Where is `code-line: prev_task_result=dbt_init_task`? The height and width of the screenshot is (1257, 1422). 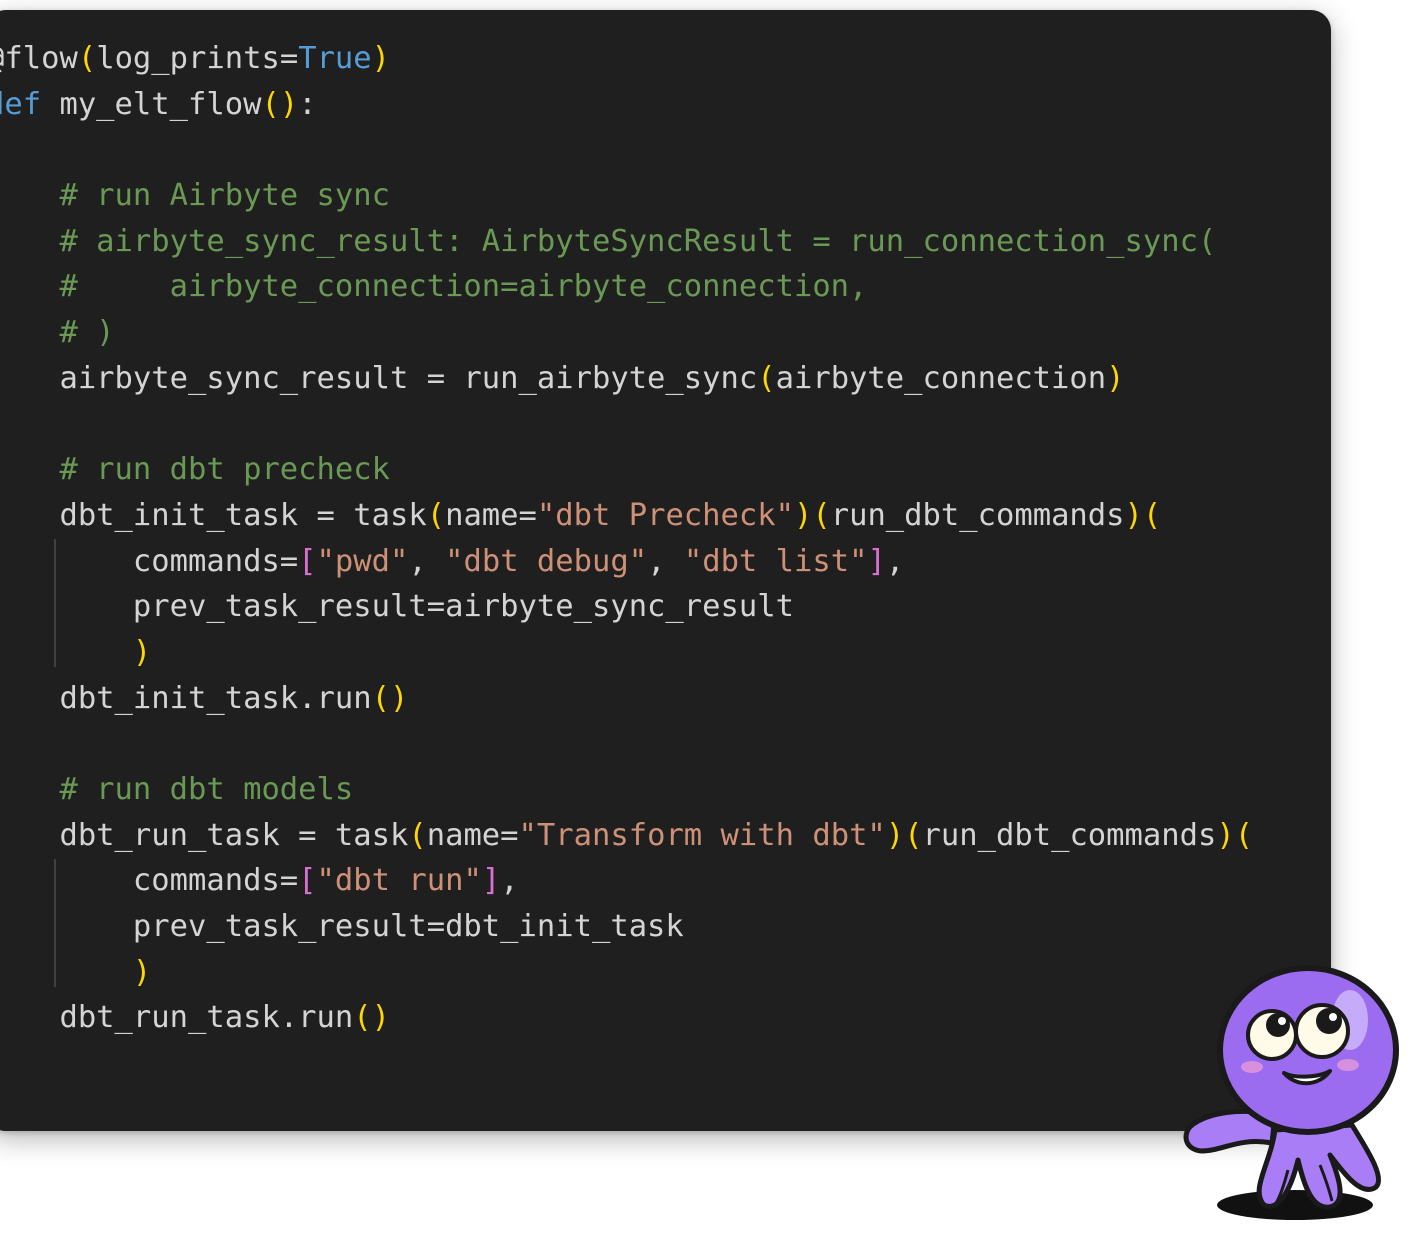
code-line: prev_task_result=dbt_init_task is located at coordinates (626, 927).